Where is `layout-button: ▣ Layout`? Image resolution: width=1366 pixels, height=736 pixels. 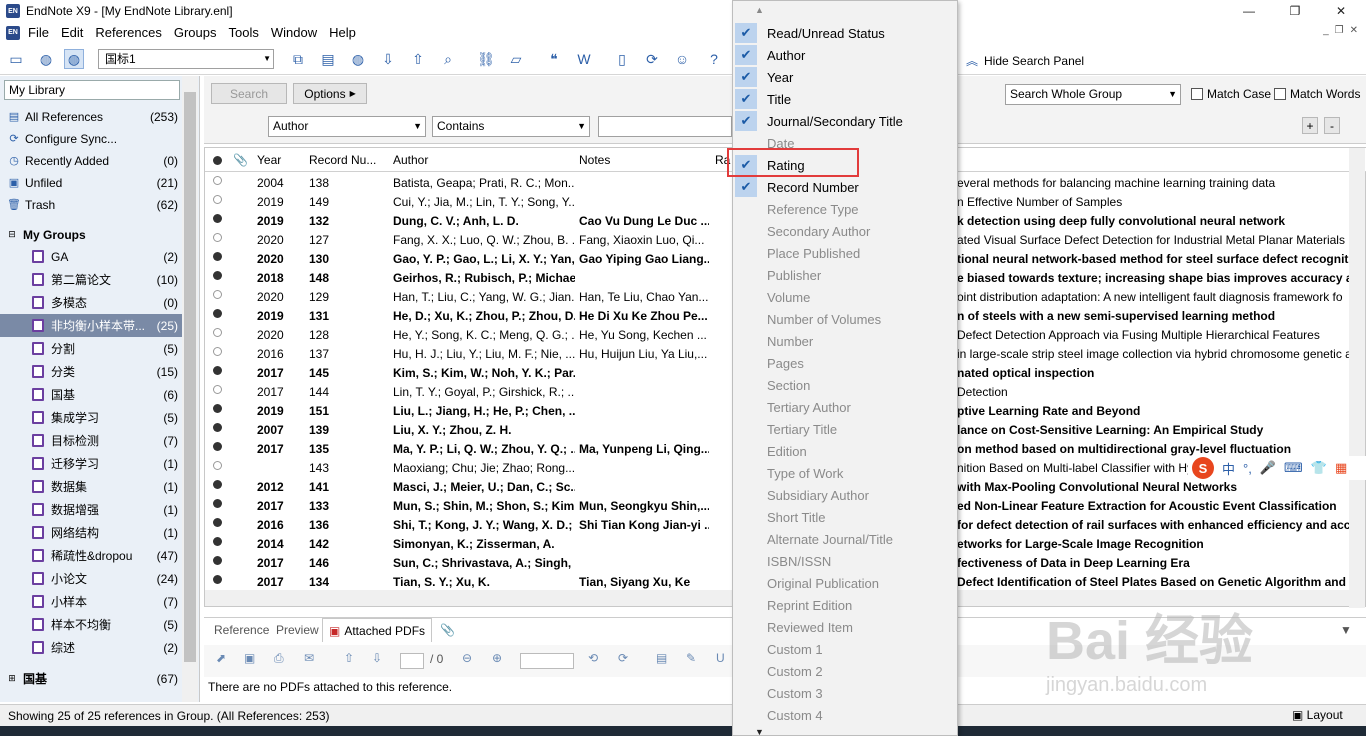
layout-button: ▣ Layout is located at coordinates (1317, 715).